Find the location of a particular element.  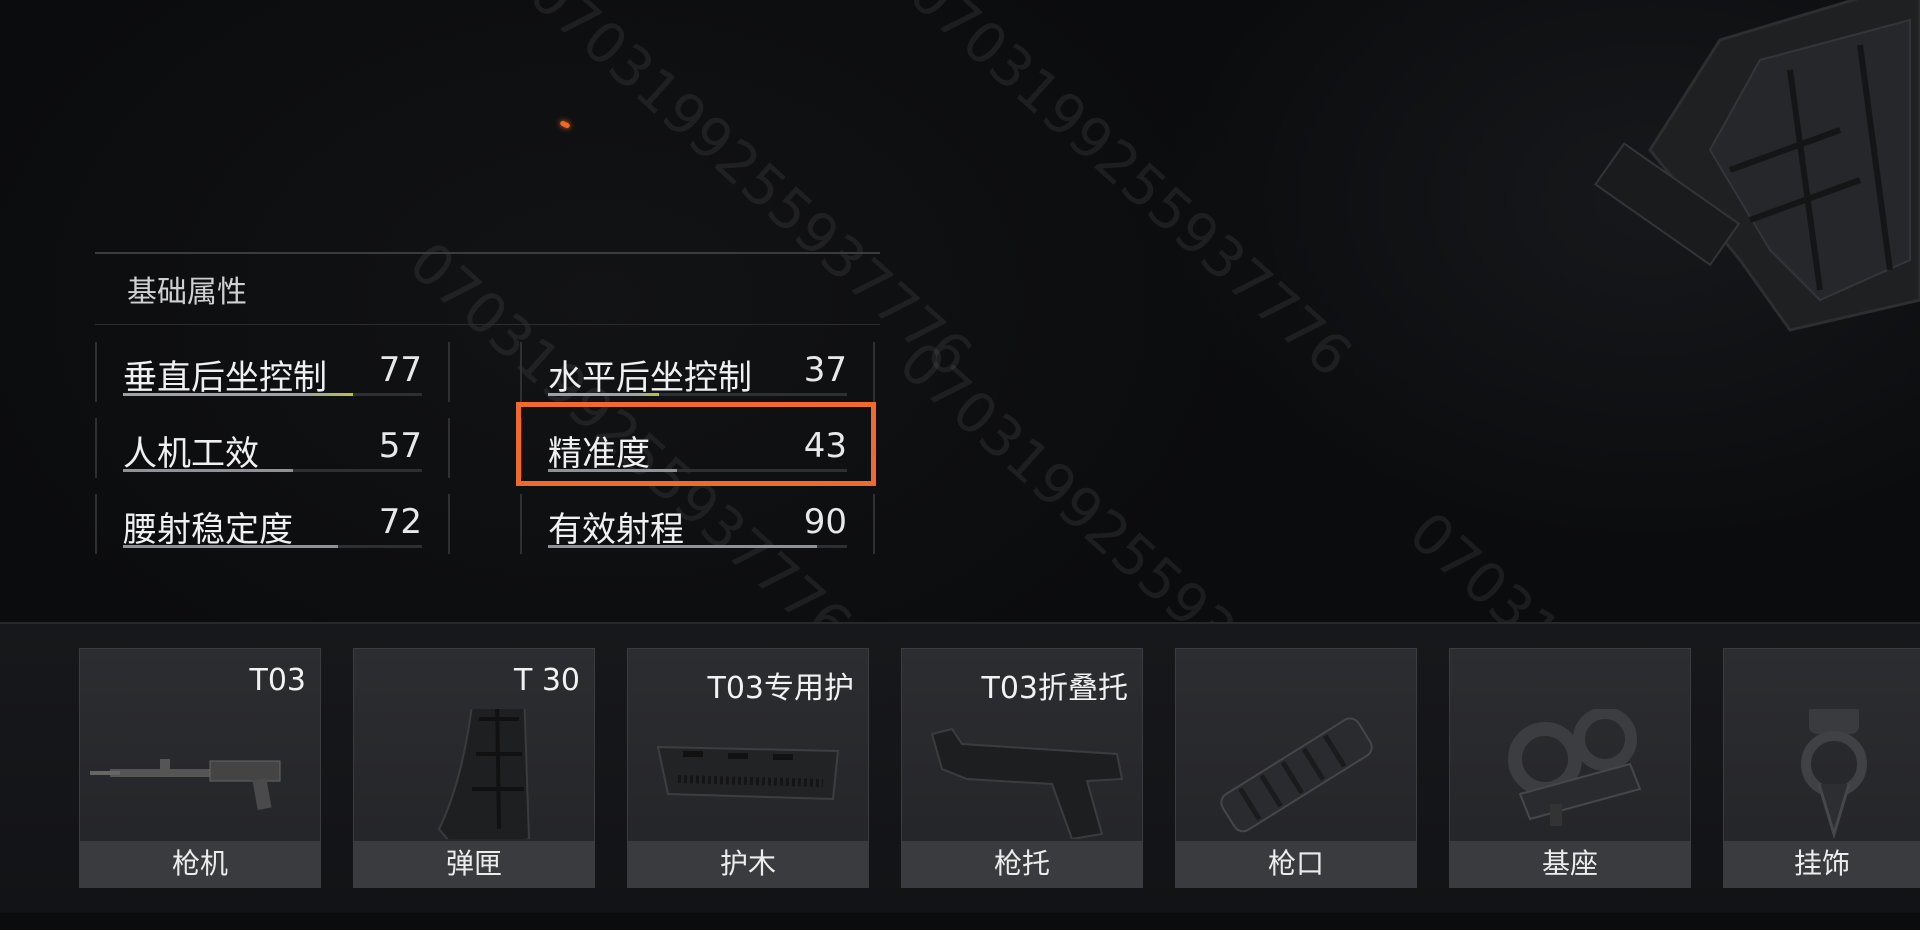

stat-row: 人机工效 57 is located at coordinates (272, 448).